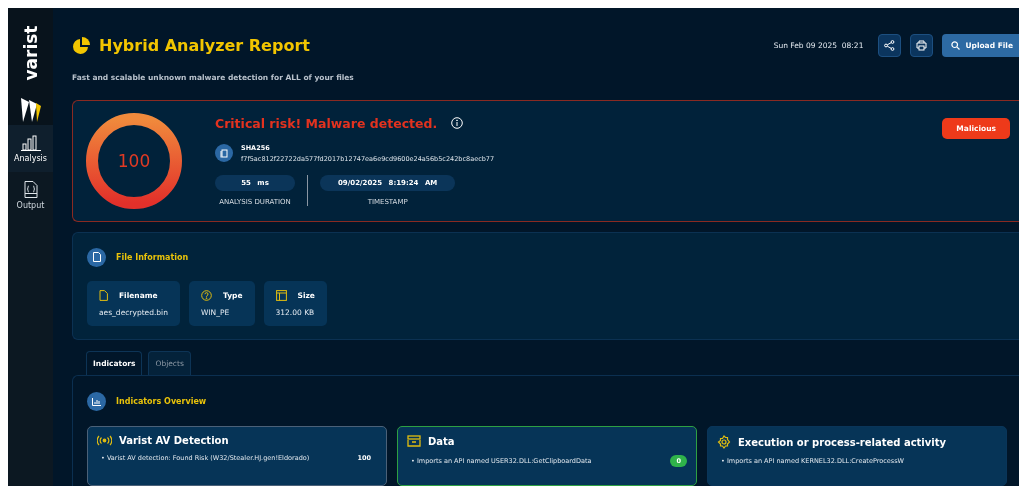  I want to click on nav-item: Analysis, so click(30, 148).